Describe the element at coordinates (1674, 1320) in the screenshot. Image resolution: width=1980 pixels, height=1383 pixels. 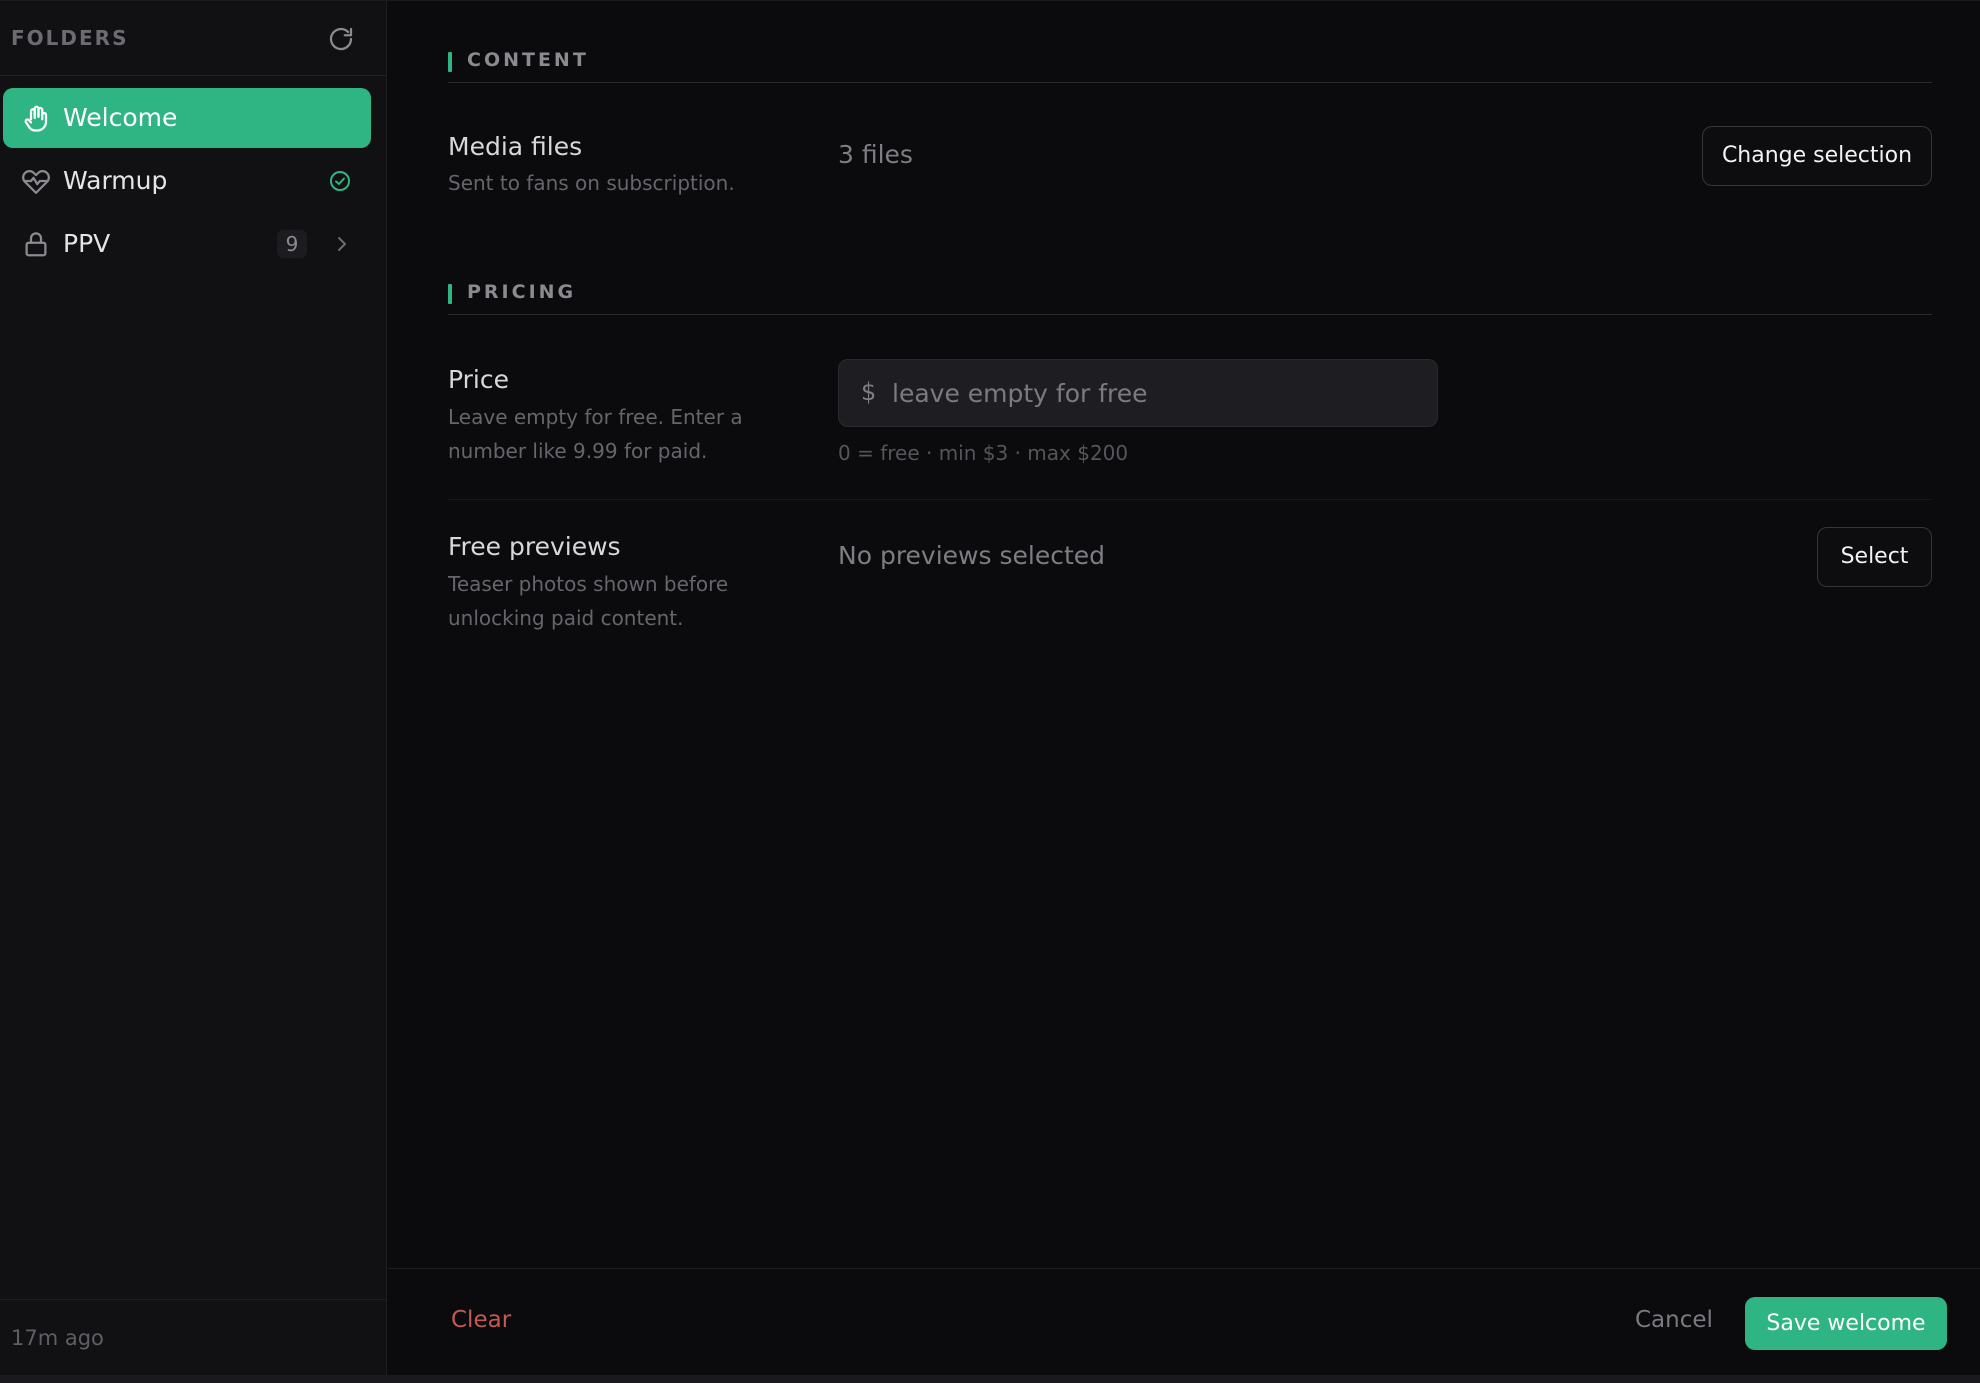
I see `cancel-button: Cancel` at that location.